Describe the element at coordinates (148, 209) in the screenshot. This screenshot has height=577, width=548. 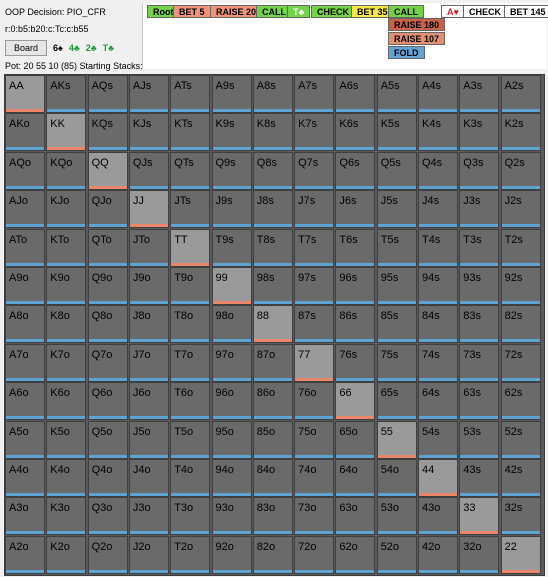
I see `hand-cell: JJ` at that location.